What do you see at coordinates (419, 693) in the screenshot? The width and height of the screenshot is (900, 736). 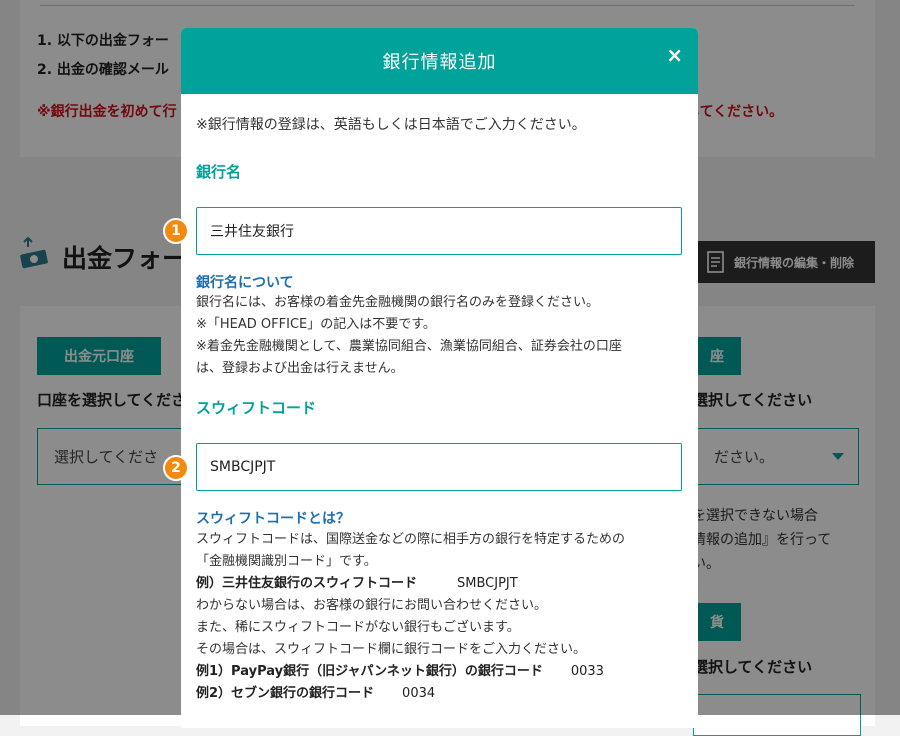 I see `swift-example-2-value: 0034` at bounding box center [419, 693].